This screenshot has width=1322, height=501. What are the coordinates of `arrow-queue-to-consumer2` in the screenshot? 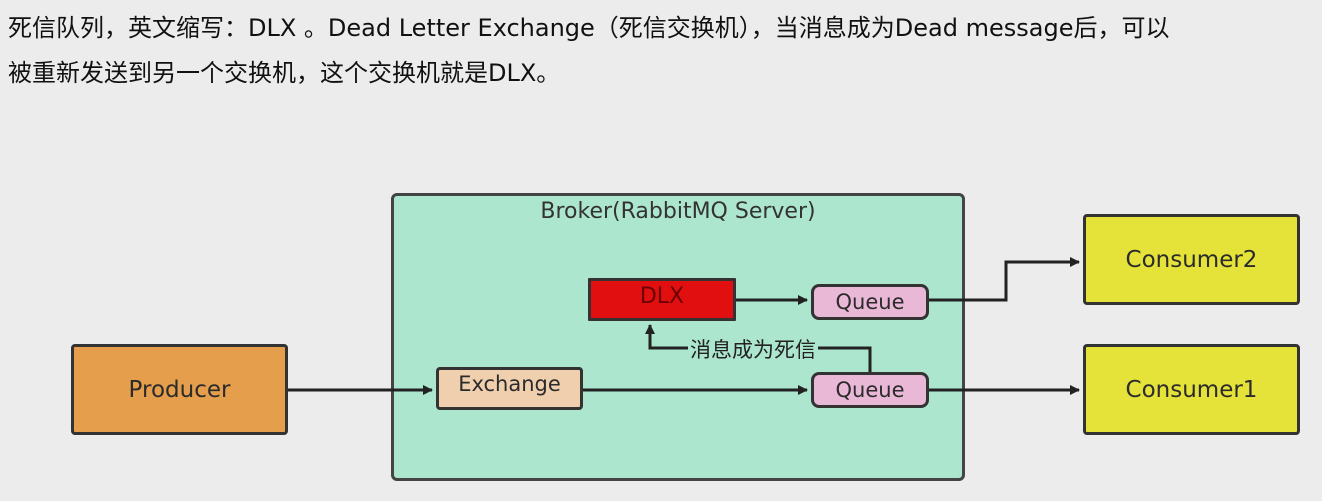 It's located at (1004, 279).